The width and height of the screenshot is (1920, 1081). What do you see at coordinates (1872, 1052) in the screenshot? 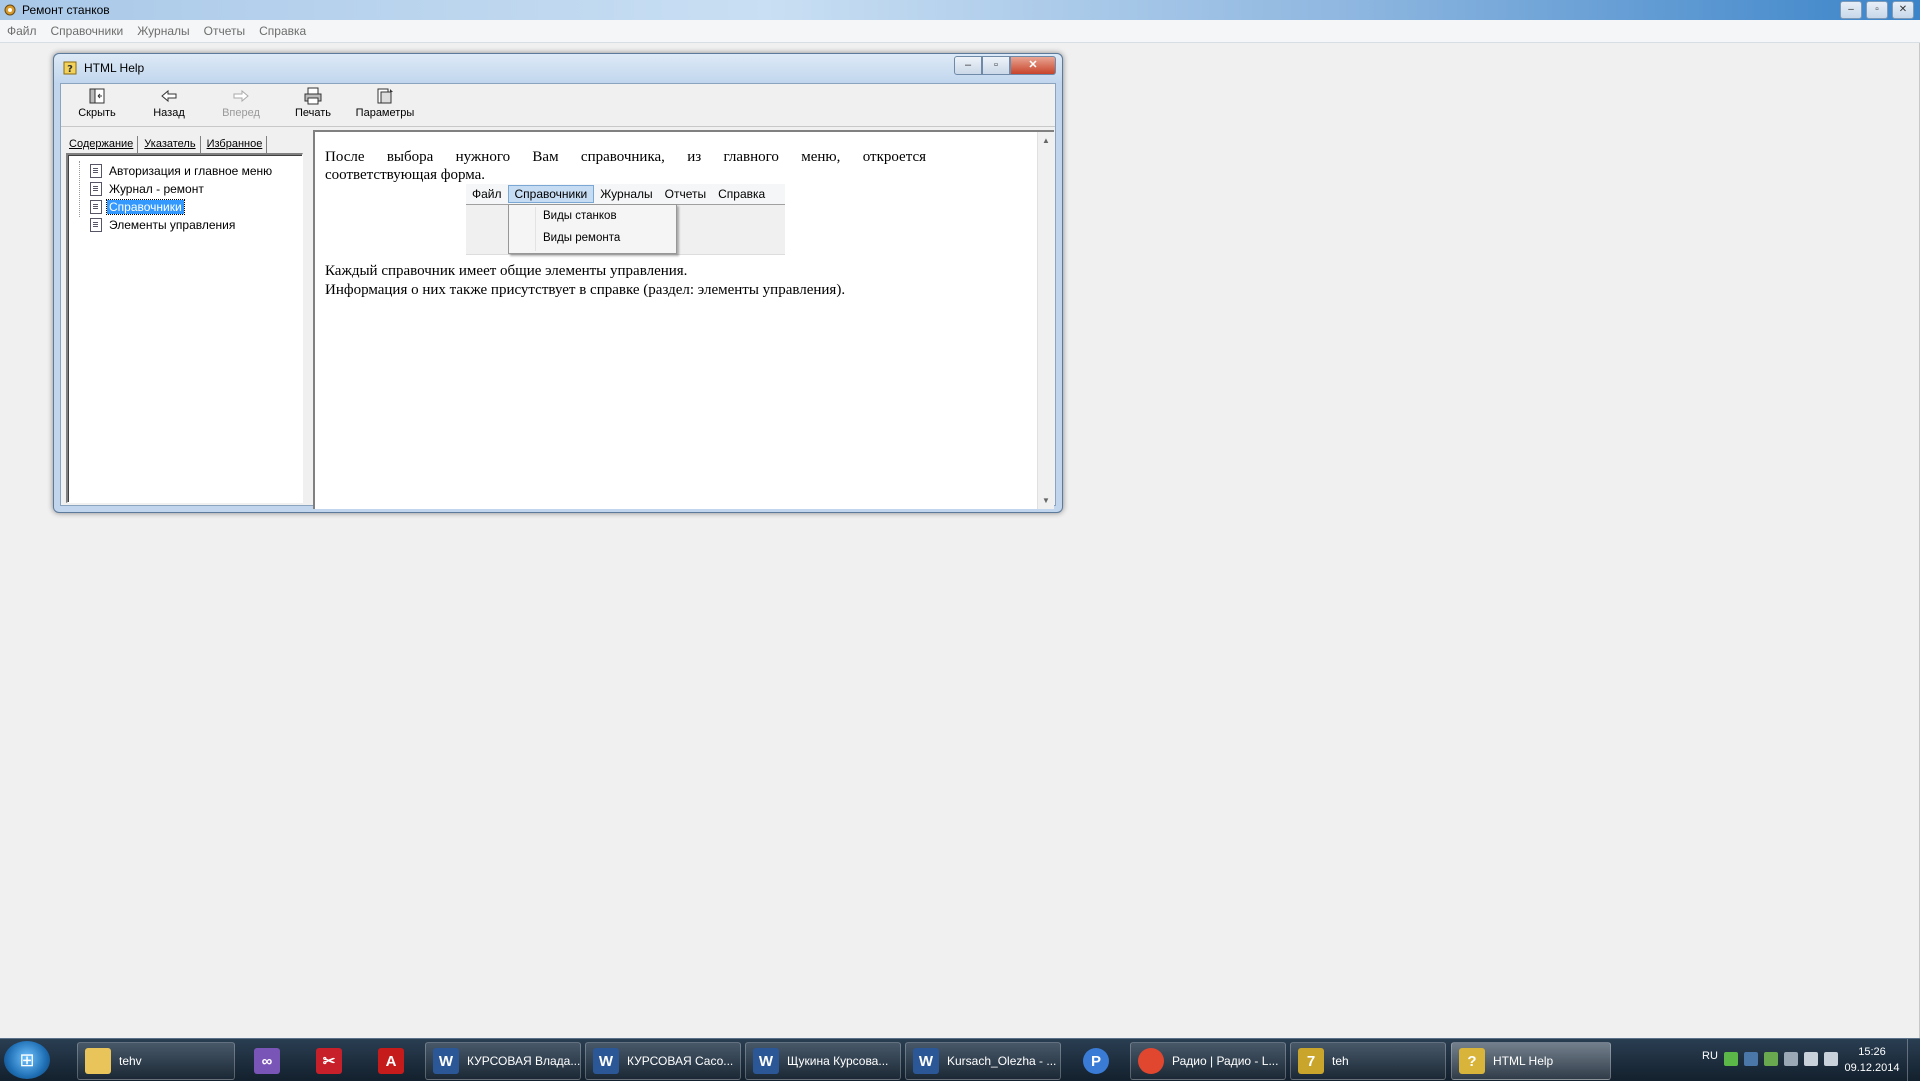
I see `clock-time: 15:26` at bounding box center [1872, 1052].